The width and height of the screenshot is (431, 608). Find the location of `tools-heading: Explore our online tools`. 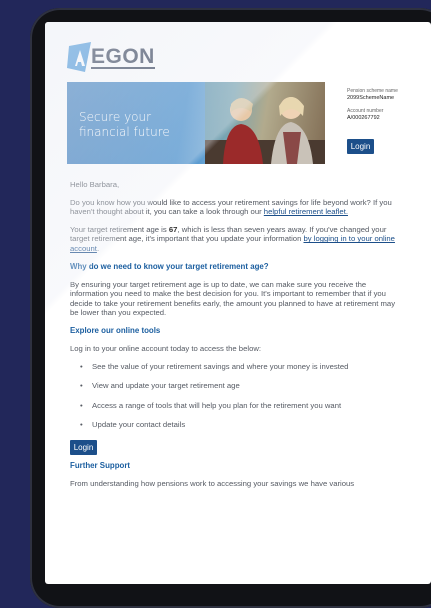

tools-heading: Explore our online tools is located at coordinates (115, 330).